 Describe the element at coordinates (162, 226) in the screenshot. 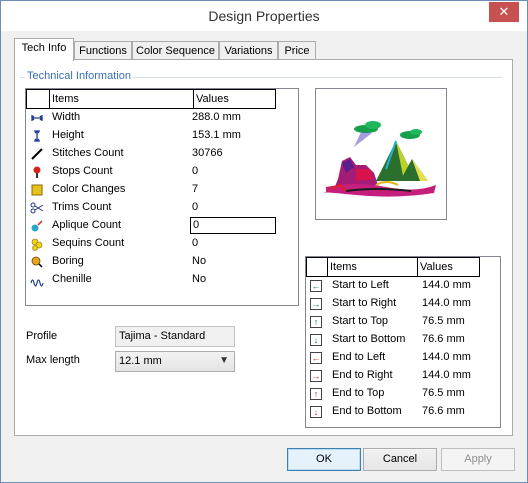

I see `tech-row-applique: Aplique Count 0` at that location.